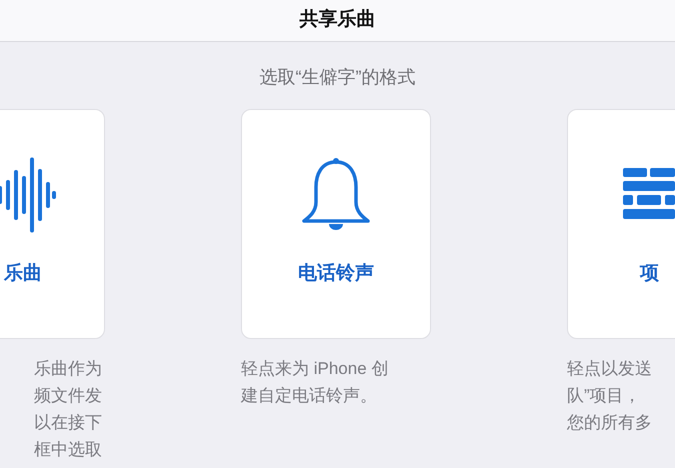  I want to click on bricks-icon, so click(649, 195).